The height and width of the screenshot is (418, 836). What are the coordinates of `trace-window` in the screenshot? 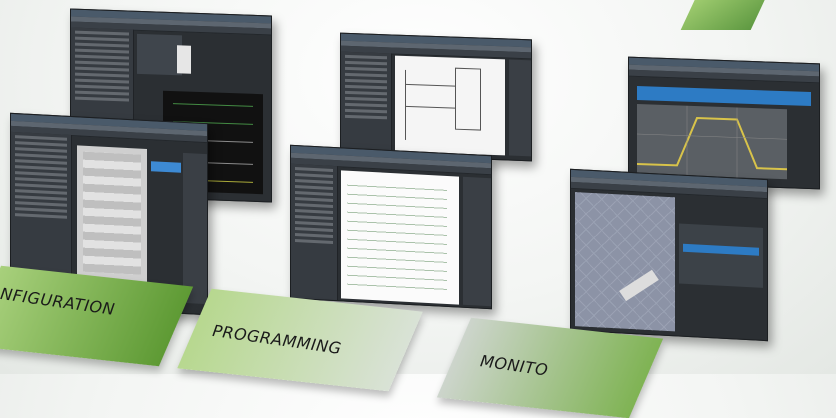 It's located at (724, 123).